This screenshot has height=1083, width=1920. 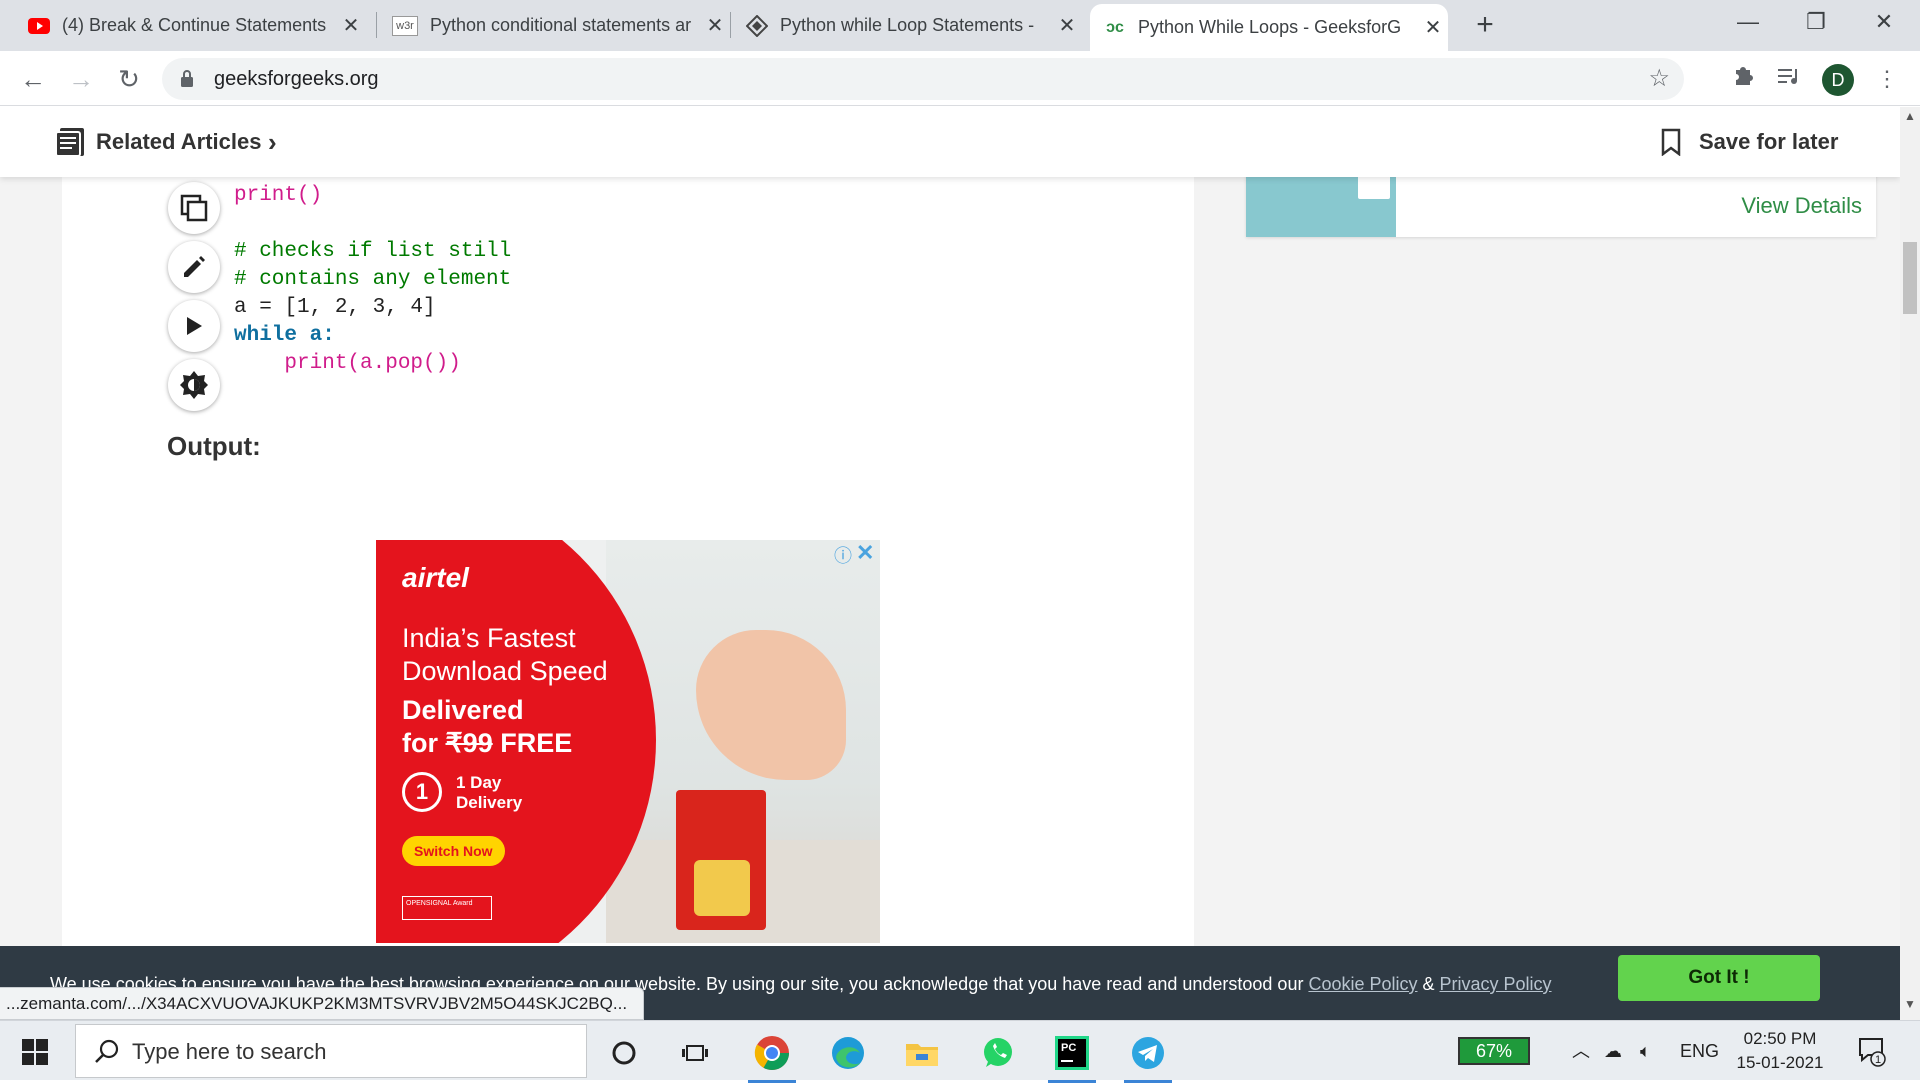 What do you see at coordinates (405, 25) in the screenshot?
I see `w3resource-icon: w3r` at bounding box center [405, 25].